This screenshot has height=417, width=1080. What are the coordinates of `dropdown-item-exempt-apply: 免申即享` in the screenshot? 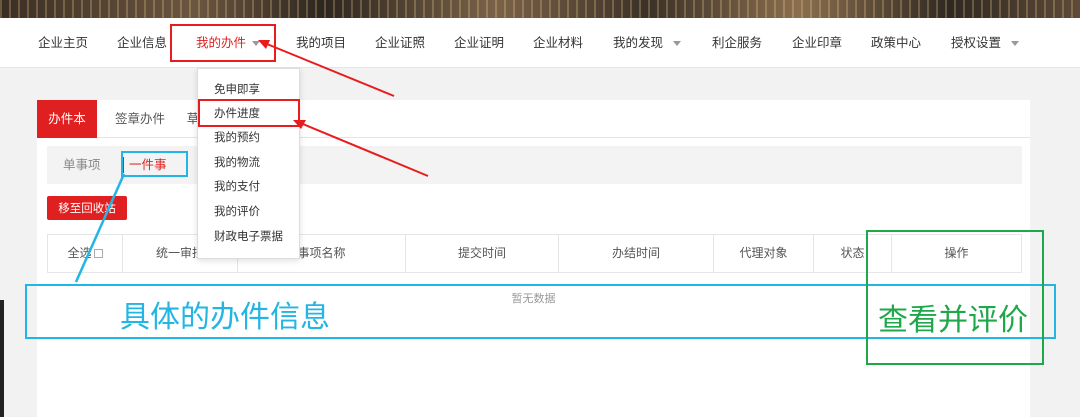 It's located at (237, 89).